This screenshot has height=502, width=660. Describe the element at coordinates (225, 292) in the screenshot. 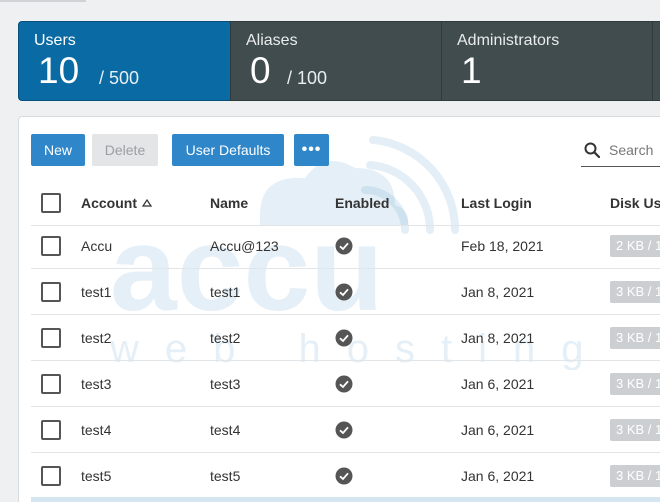

I see `row-name: test1` at that location.